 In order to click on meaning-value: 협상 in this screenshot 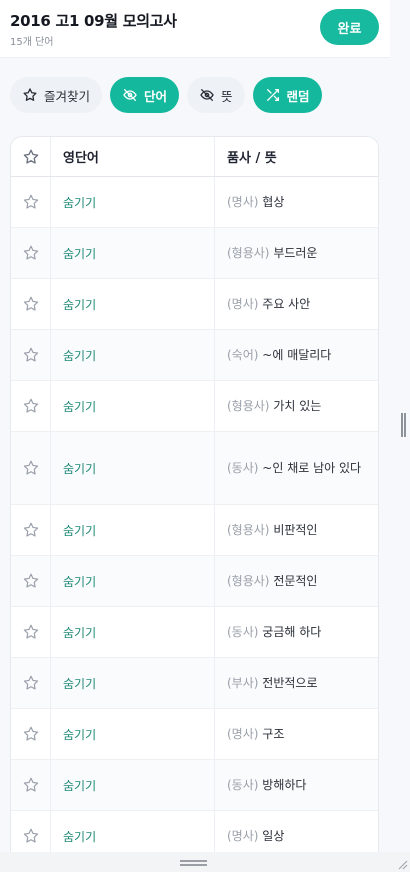, I will do `click(273, 202)`.